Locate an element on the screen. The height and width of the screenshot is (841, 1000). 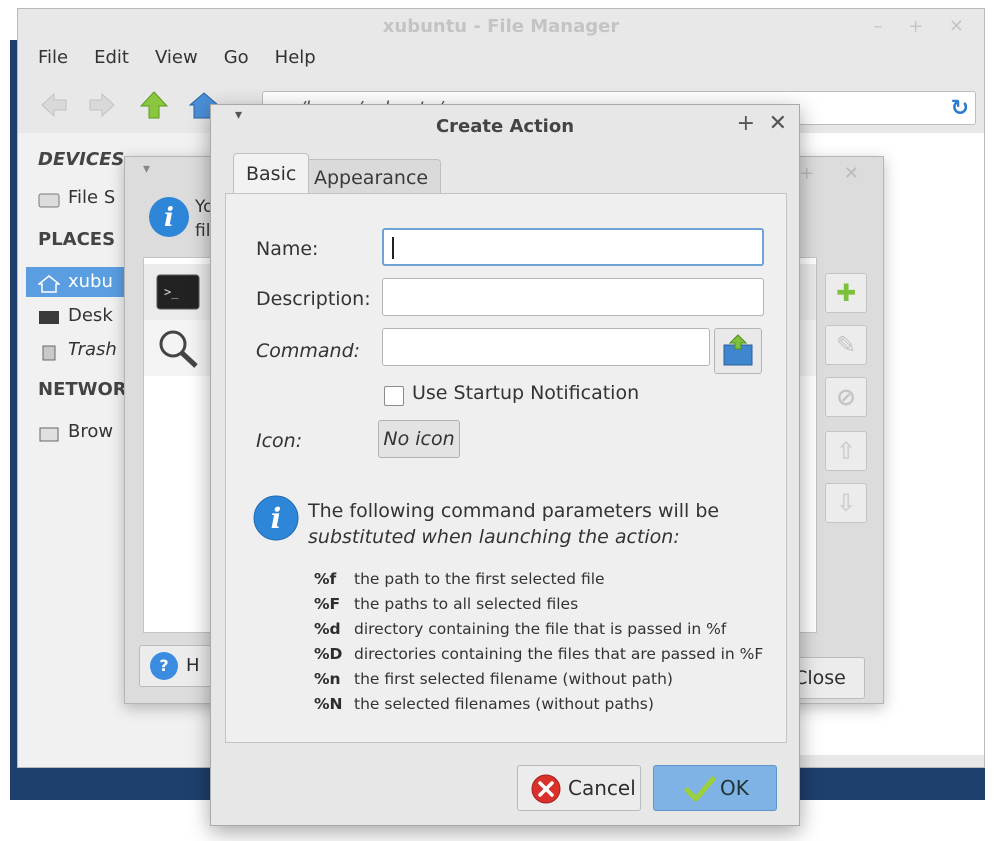
add-icon: ✚ is located at coordinates (846, 293).